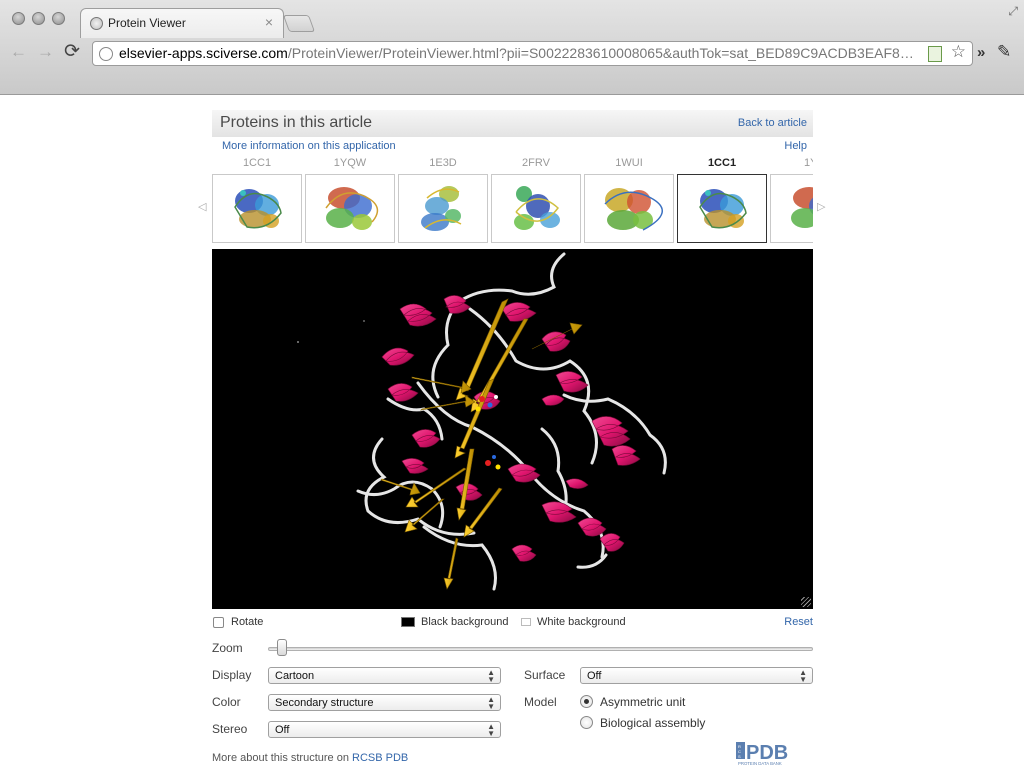  I want to click on white-swatch-icon, so click(526, 622).